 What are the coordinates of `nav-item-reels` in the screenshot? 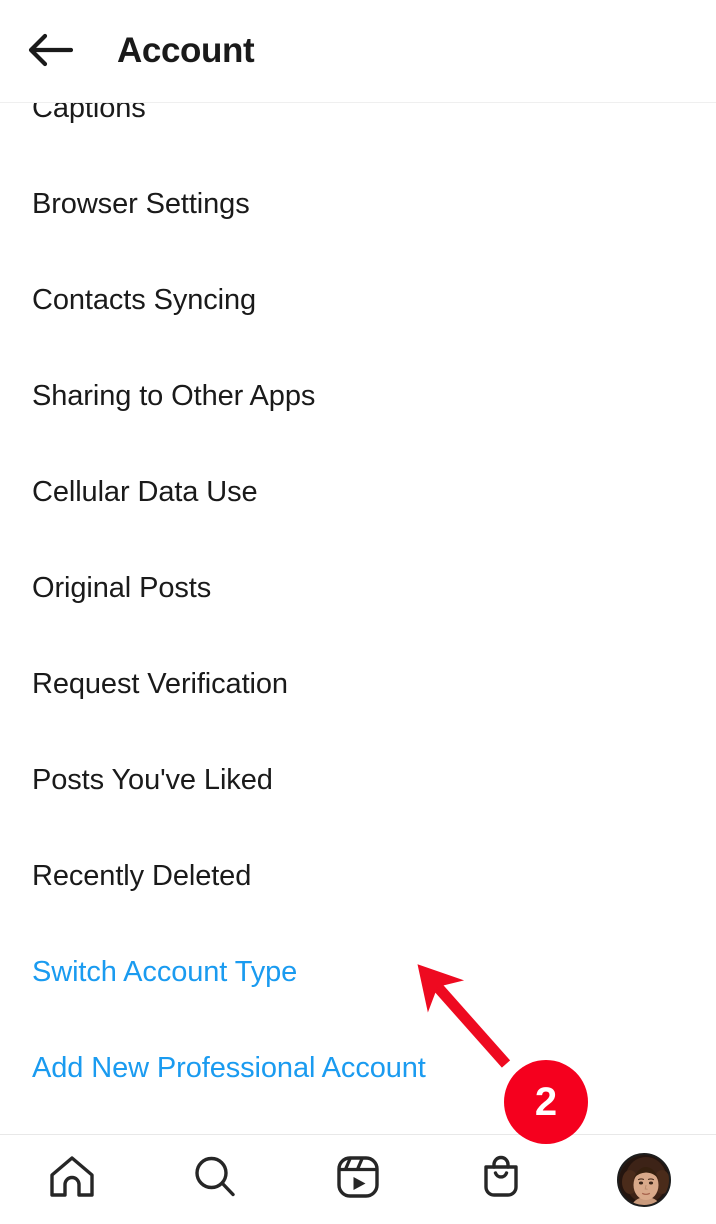 It's located at (357, 1179).